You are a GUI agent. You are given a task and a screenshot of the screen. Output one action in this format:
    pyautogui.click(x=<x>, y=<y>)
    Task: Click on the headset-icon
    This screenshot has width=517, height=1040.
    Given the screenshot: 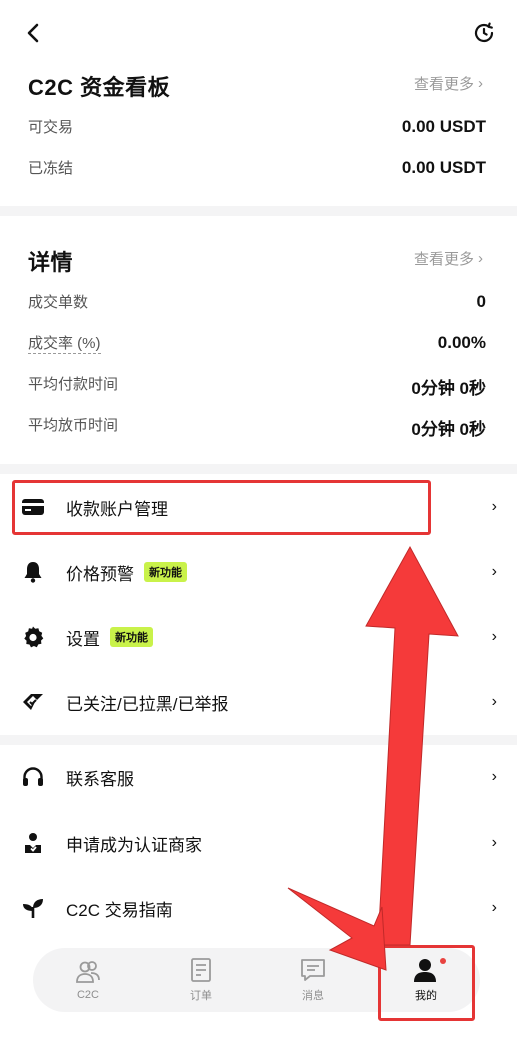 What is the action you would take?
    pyautogui.click(x=33, y=777)
    